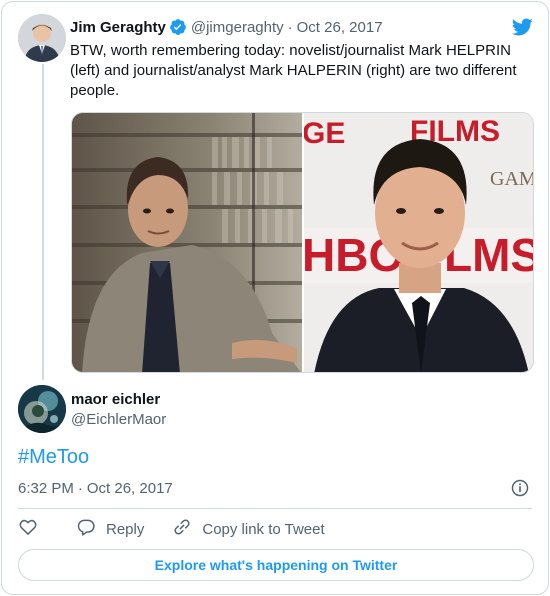 The height and width of the screenshot is (596, 550). I want to click on tweet-timestamp: 6:32 PM · Oct 26, 2017, so click(95, 488).